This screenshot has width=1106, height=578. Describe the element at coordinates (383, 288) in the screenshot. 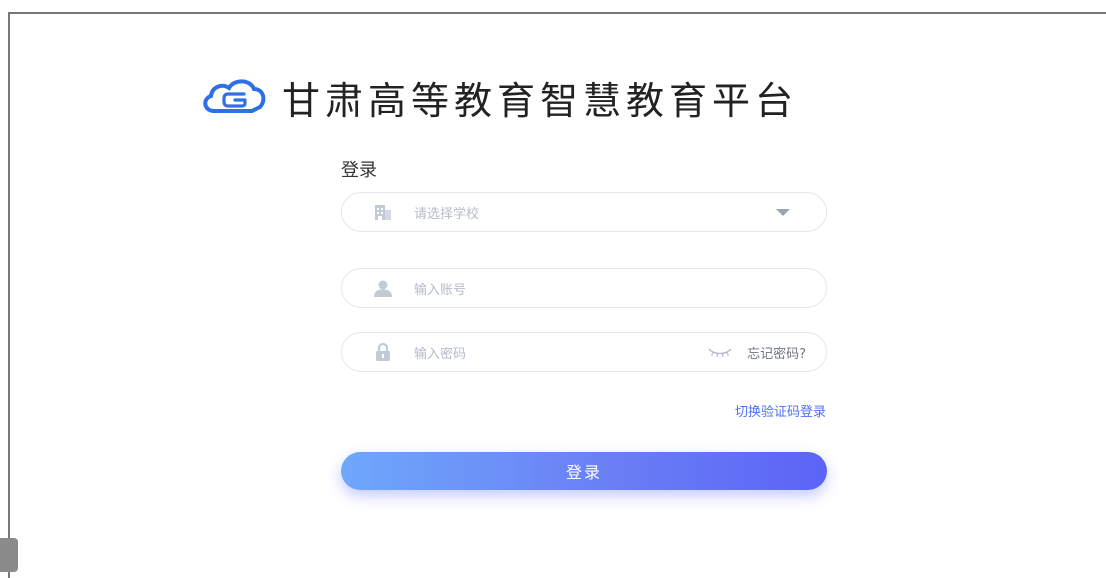

I see `user-icon` at that location.